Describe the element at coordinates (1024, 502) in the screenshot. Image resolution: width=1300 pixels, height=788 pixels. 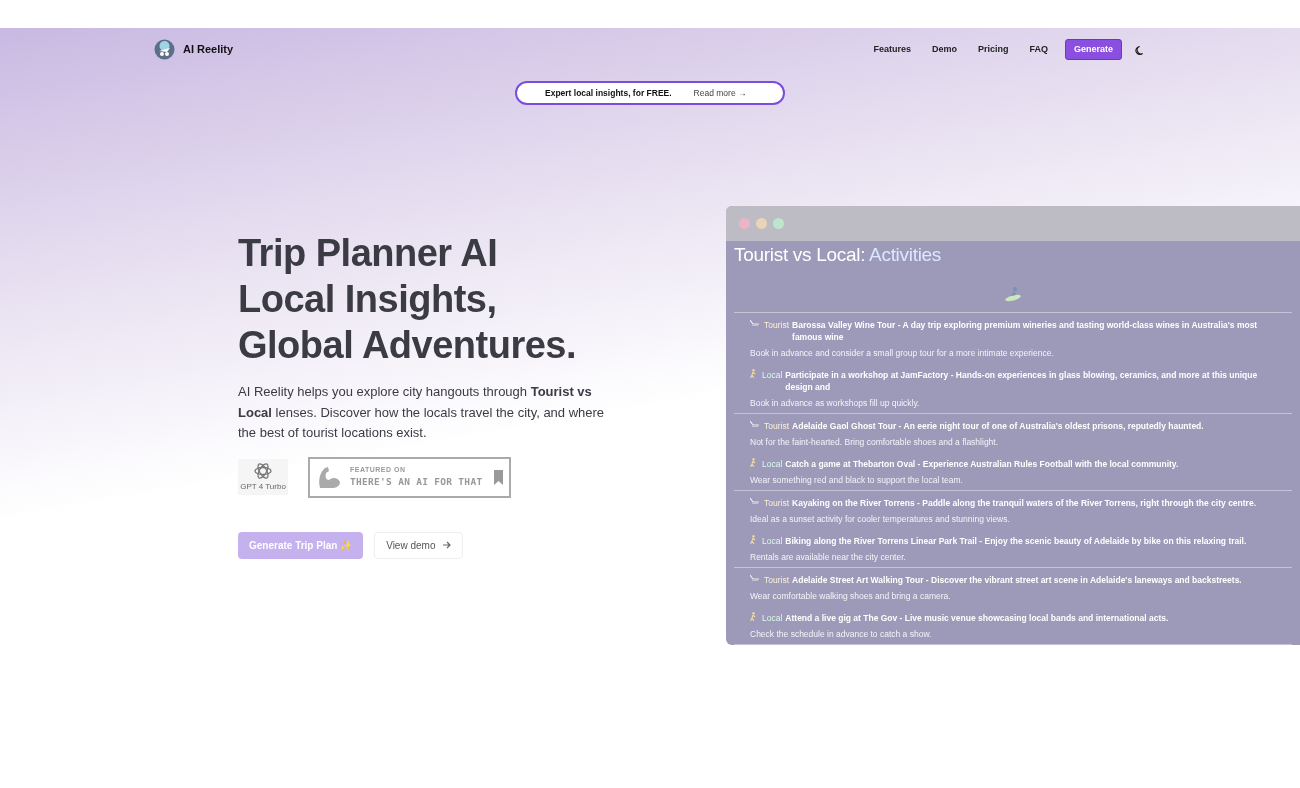
I see `activity-text: Kayaking on the River Torrens - Paddle along the tranquil waters of the River Torrens, right through the city centre.` at that location.